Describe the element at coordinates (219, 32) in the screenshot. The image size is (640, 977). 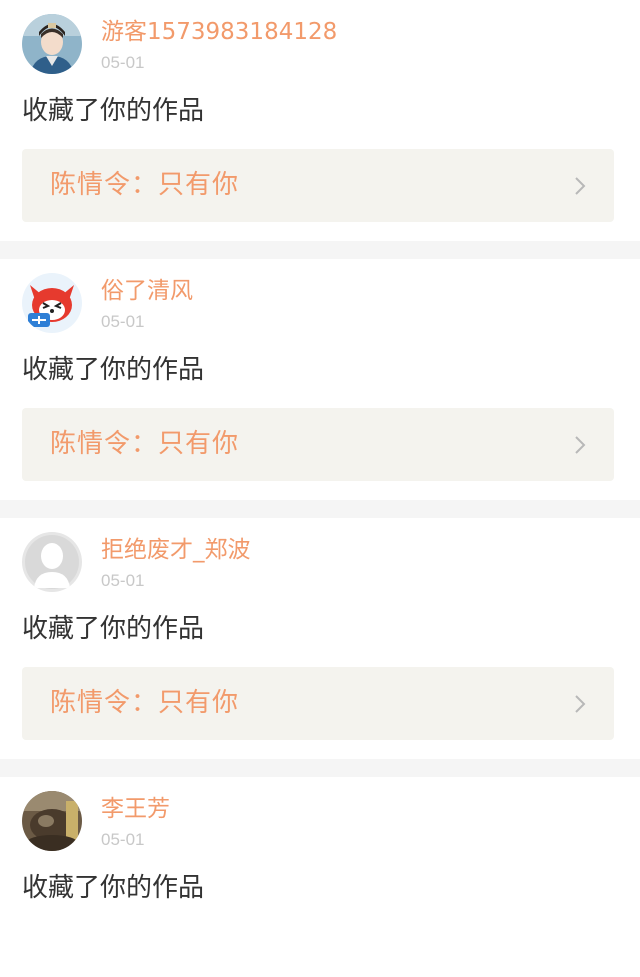
I see `username: 游客1573983184128` at that location.